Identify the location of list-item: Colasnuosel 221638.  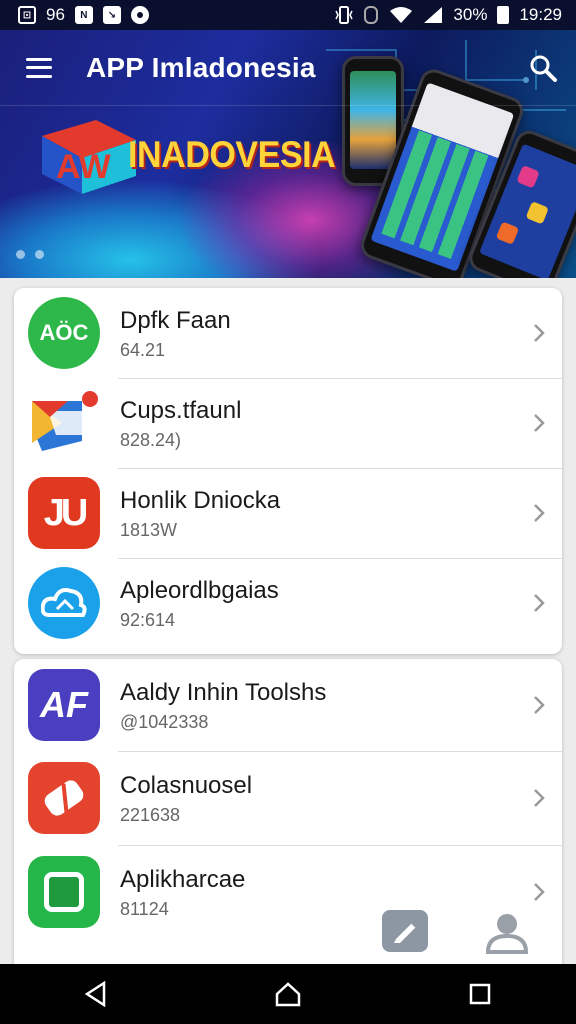
(288, 798).